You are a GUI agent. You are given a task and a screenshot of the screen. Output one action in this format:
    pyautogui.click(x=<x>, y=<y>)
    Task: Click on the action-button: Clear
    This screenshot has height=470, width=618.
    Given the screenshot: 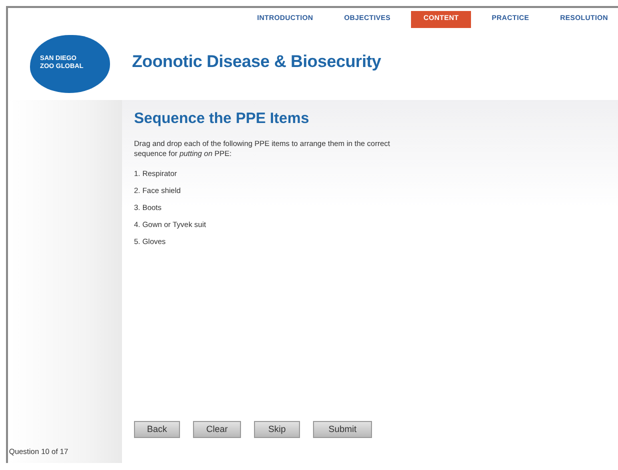 What is the action you would take?
    pyautogui.click(x=217, y=429)
    